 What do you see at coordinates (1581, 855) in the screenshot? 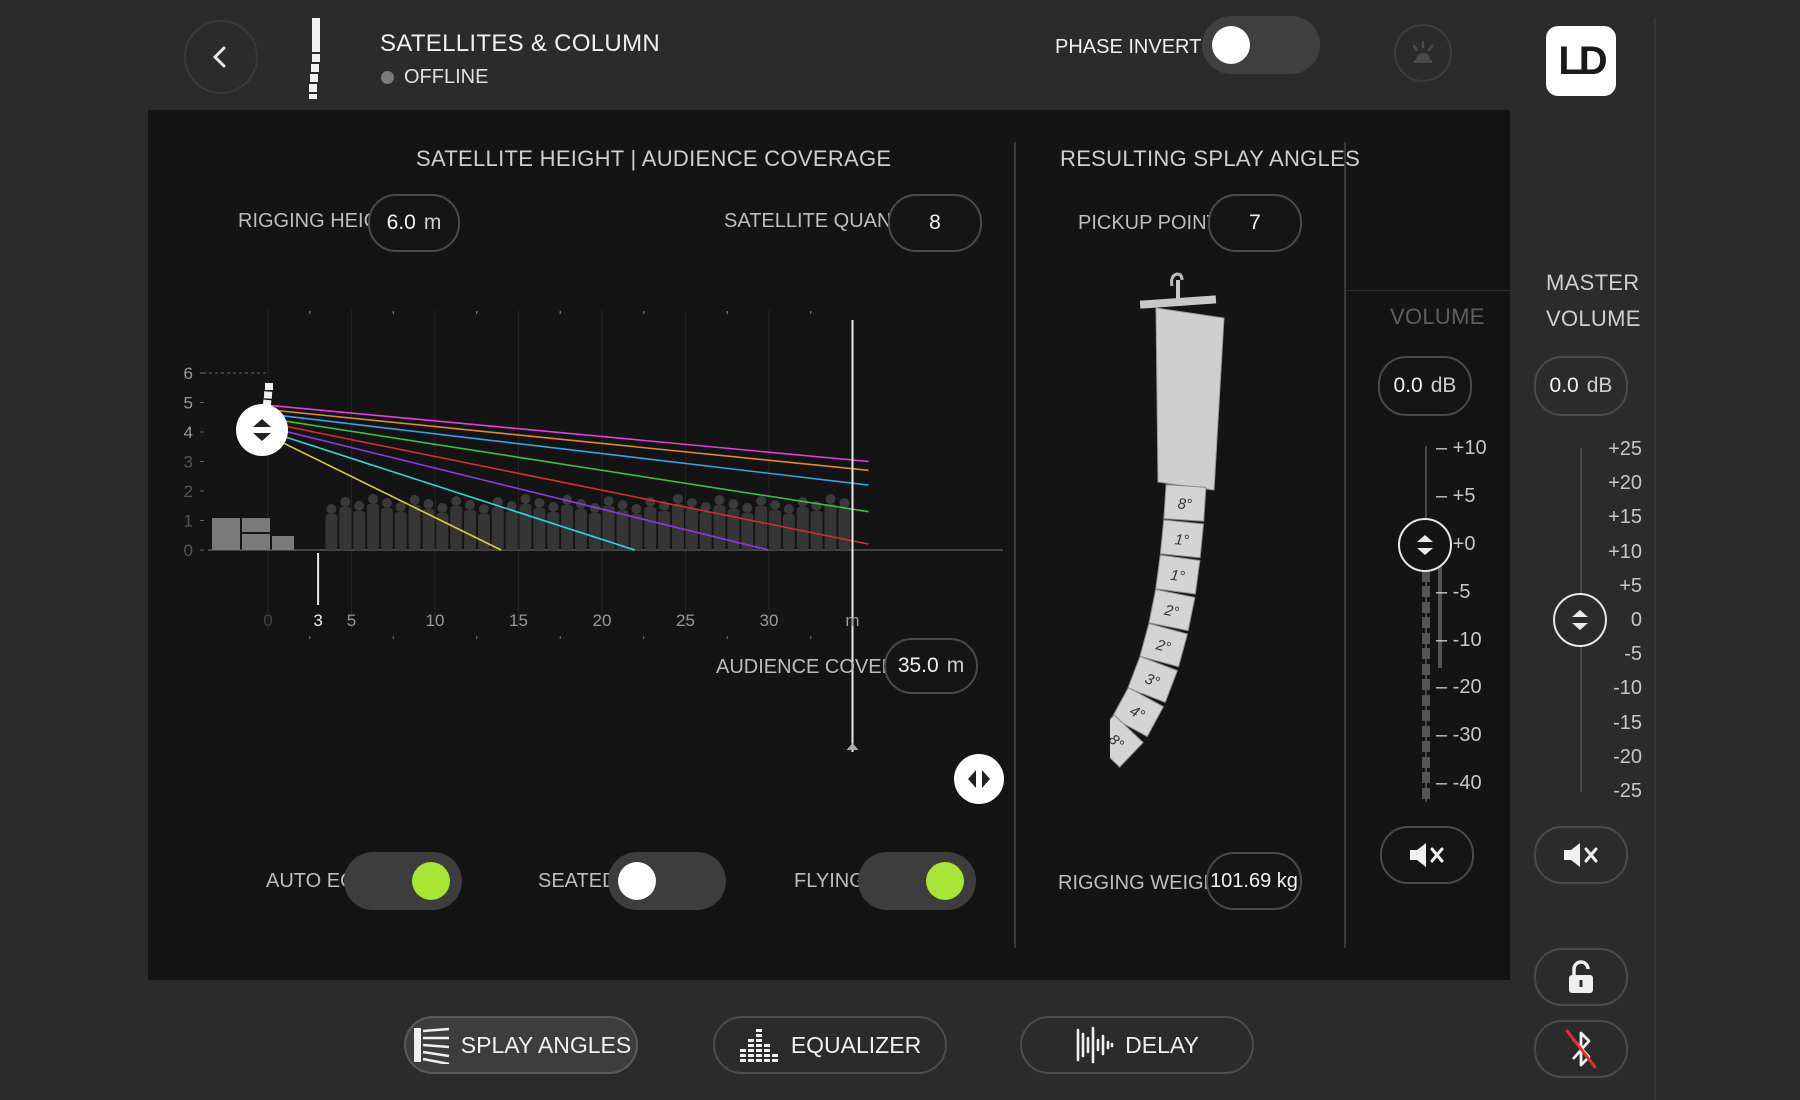
I see `master-mute-button` at bounding box center [1581, 855].